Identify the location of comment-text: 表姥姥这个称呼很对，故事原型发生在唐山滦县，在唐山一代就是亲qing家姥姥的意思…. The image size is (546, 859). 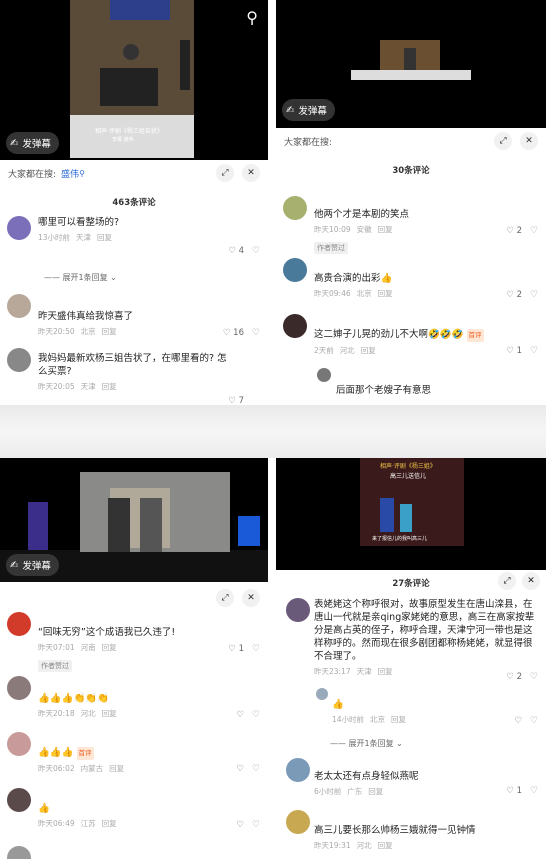
(424, 630).